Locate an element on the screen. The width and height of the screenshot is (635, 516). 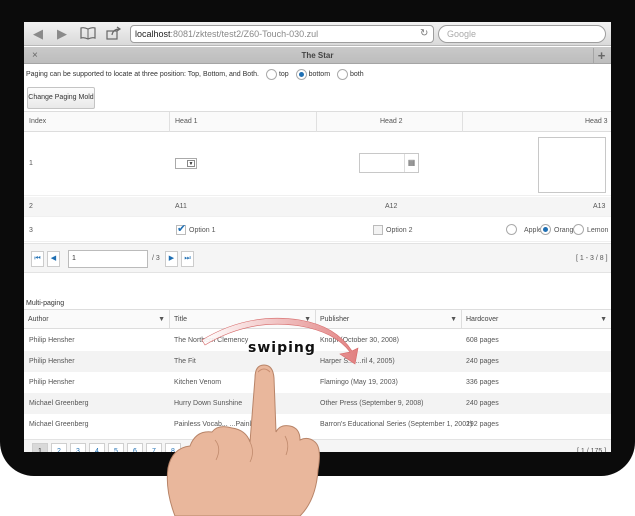
cell-a12: A12 is located at coordinates (391, 206).